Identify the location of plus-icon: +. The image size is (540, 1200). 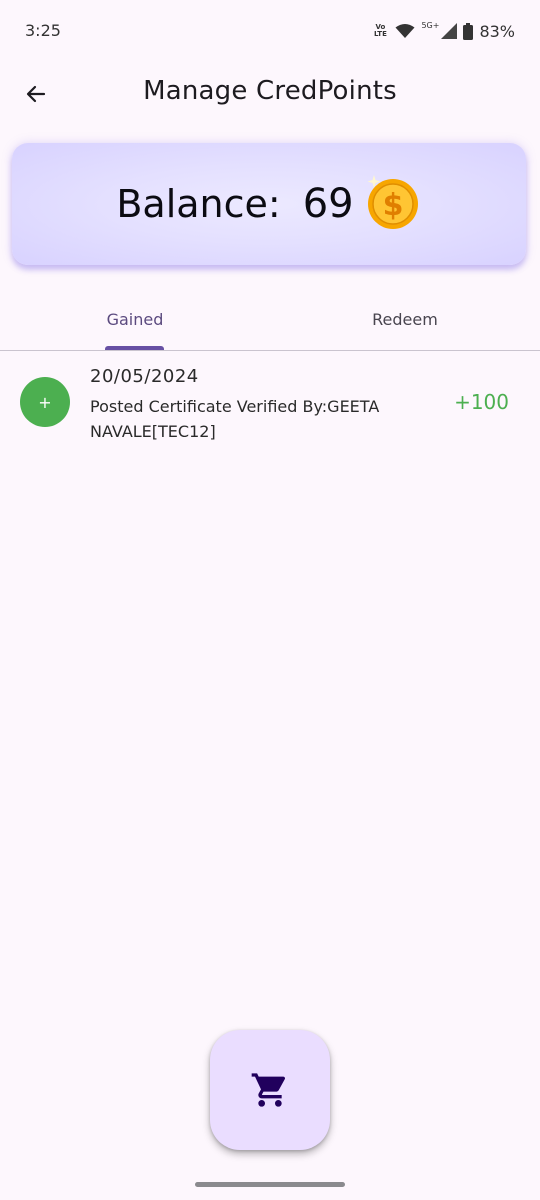
(45, 402).